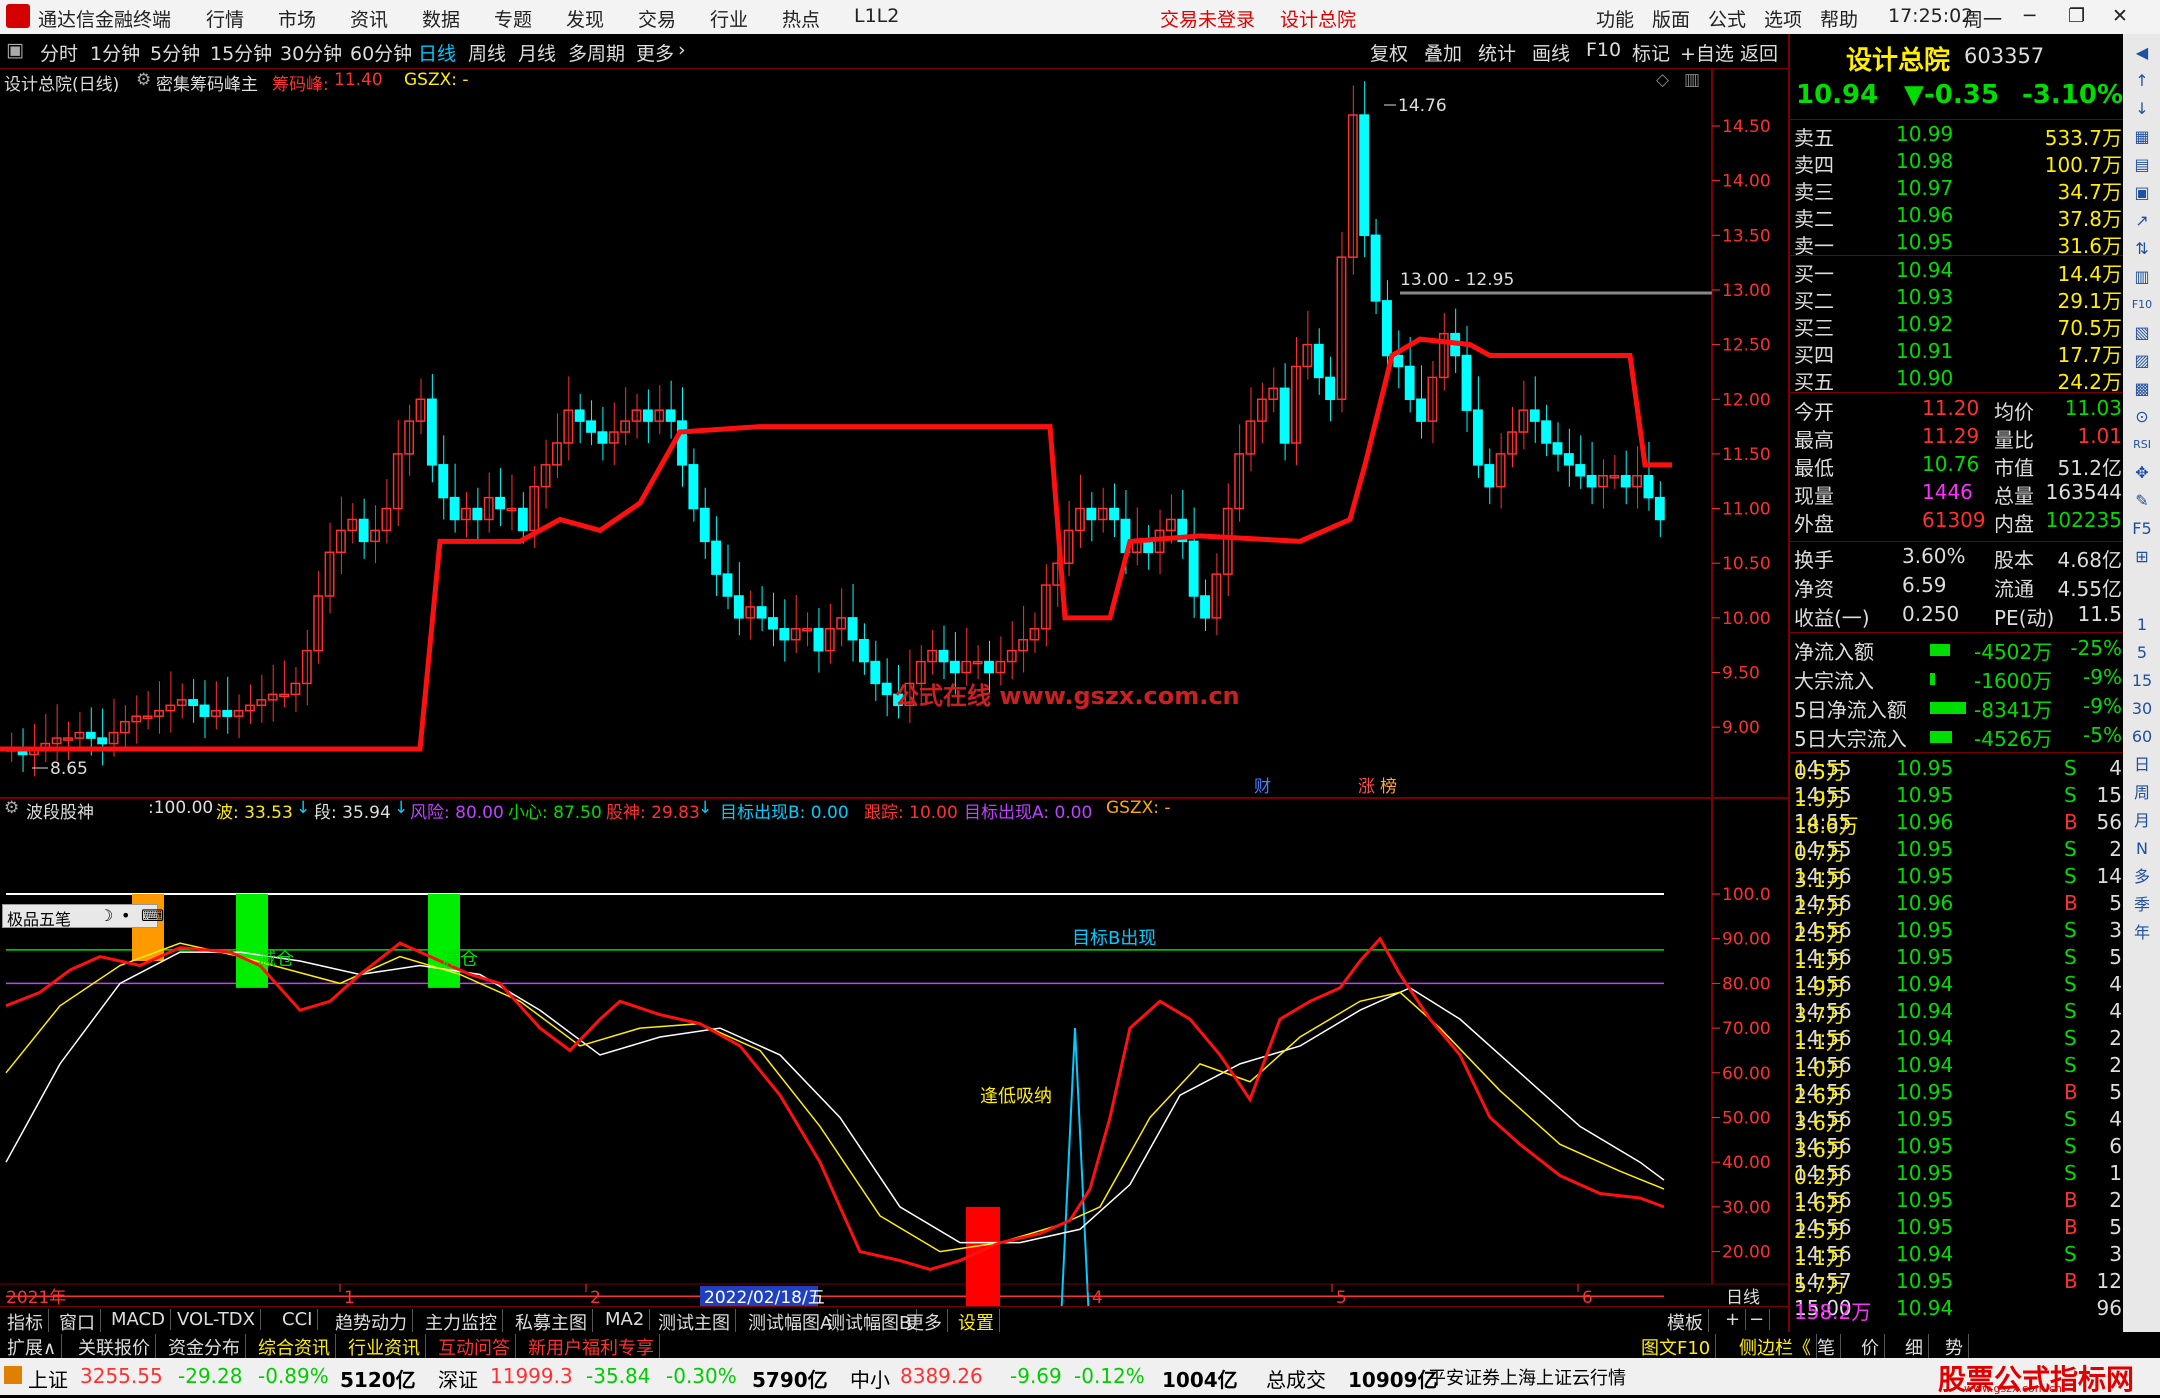  What do you see at coordinates (384, 1347) in the screenshot?
I see `ext-tab: 行业资讯` at bounding box center [384, 1347].